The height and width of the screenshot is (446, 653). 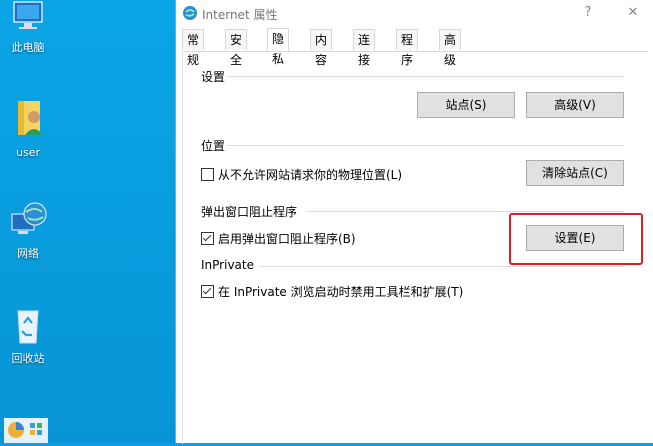 I want to click on desktop-icon-label: user, so click(x=28, y=152).